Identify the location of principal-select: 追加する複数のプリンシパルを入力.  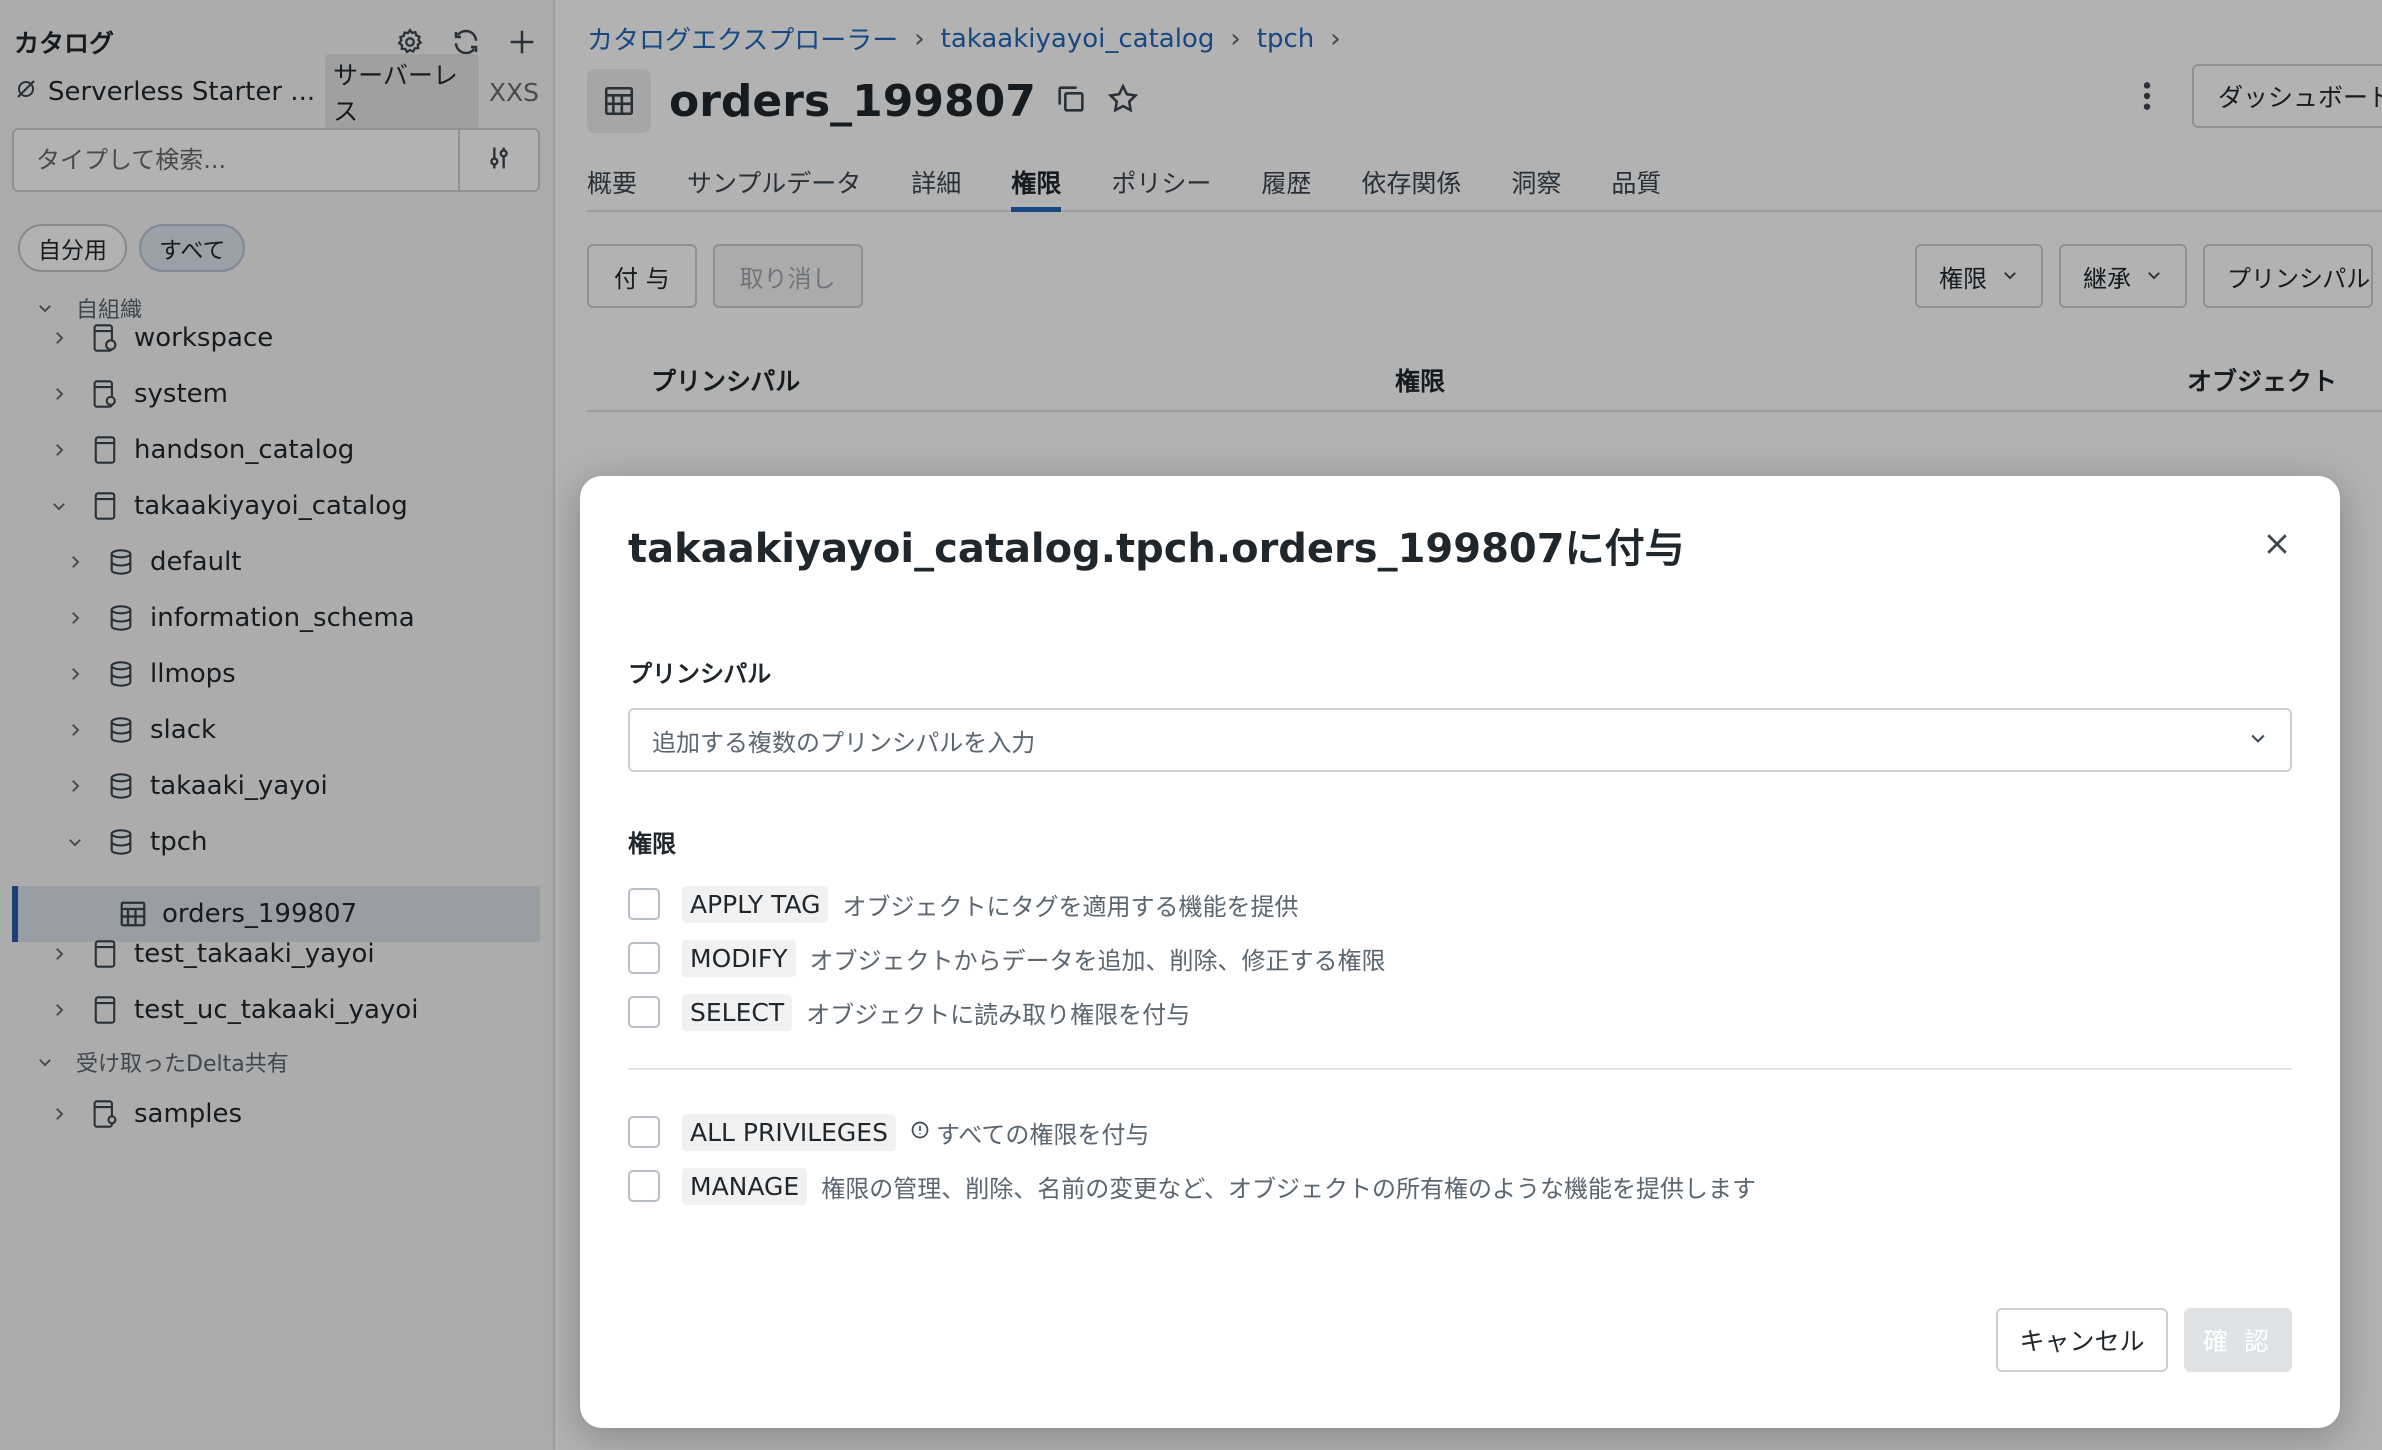
(1460, 740).